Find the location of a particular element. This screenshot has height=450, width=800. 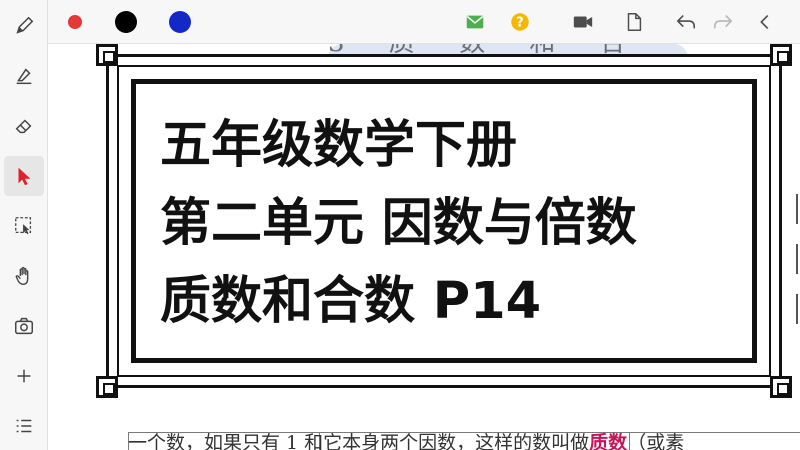

add-tool is located at coordinates (24, 376).